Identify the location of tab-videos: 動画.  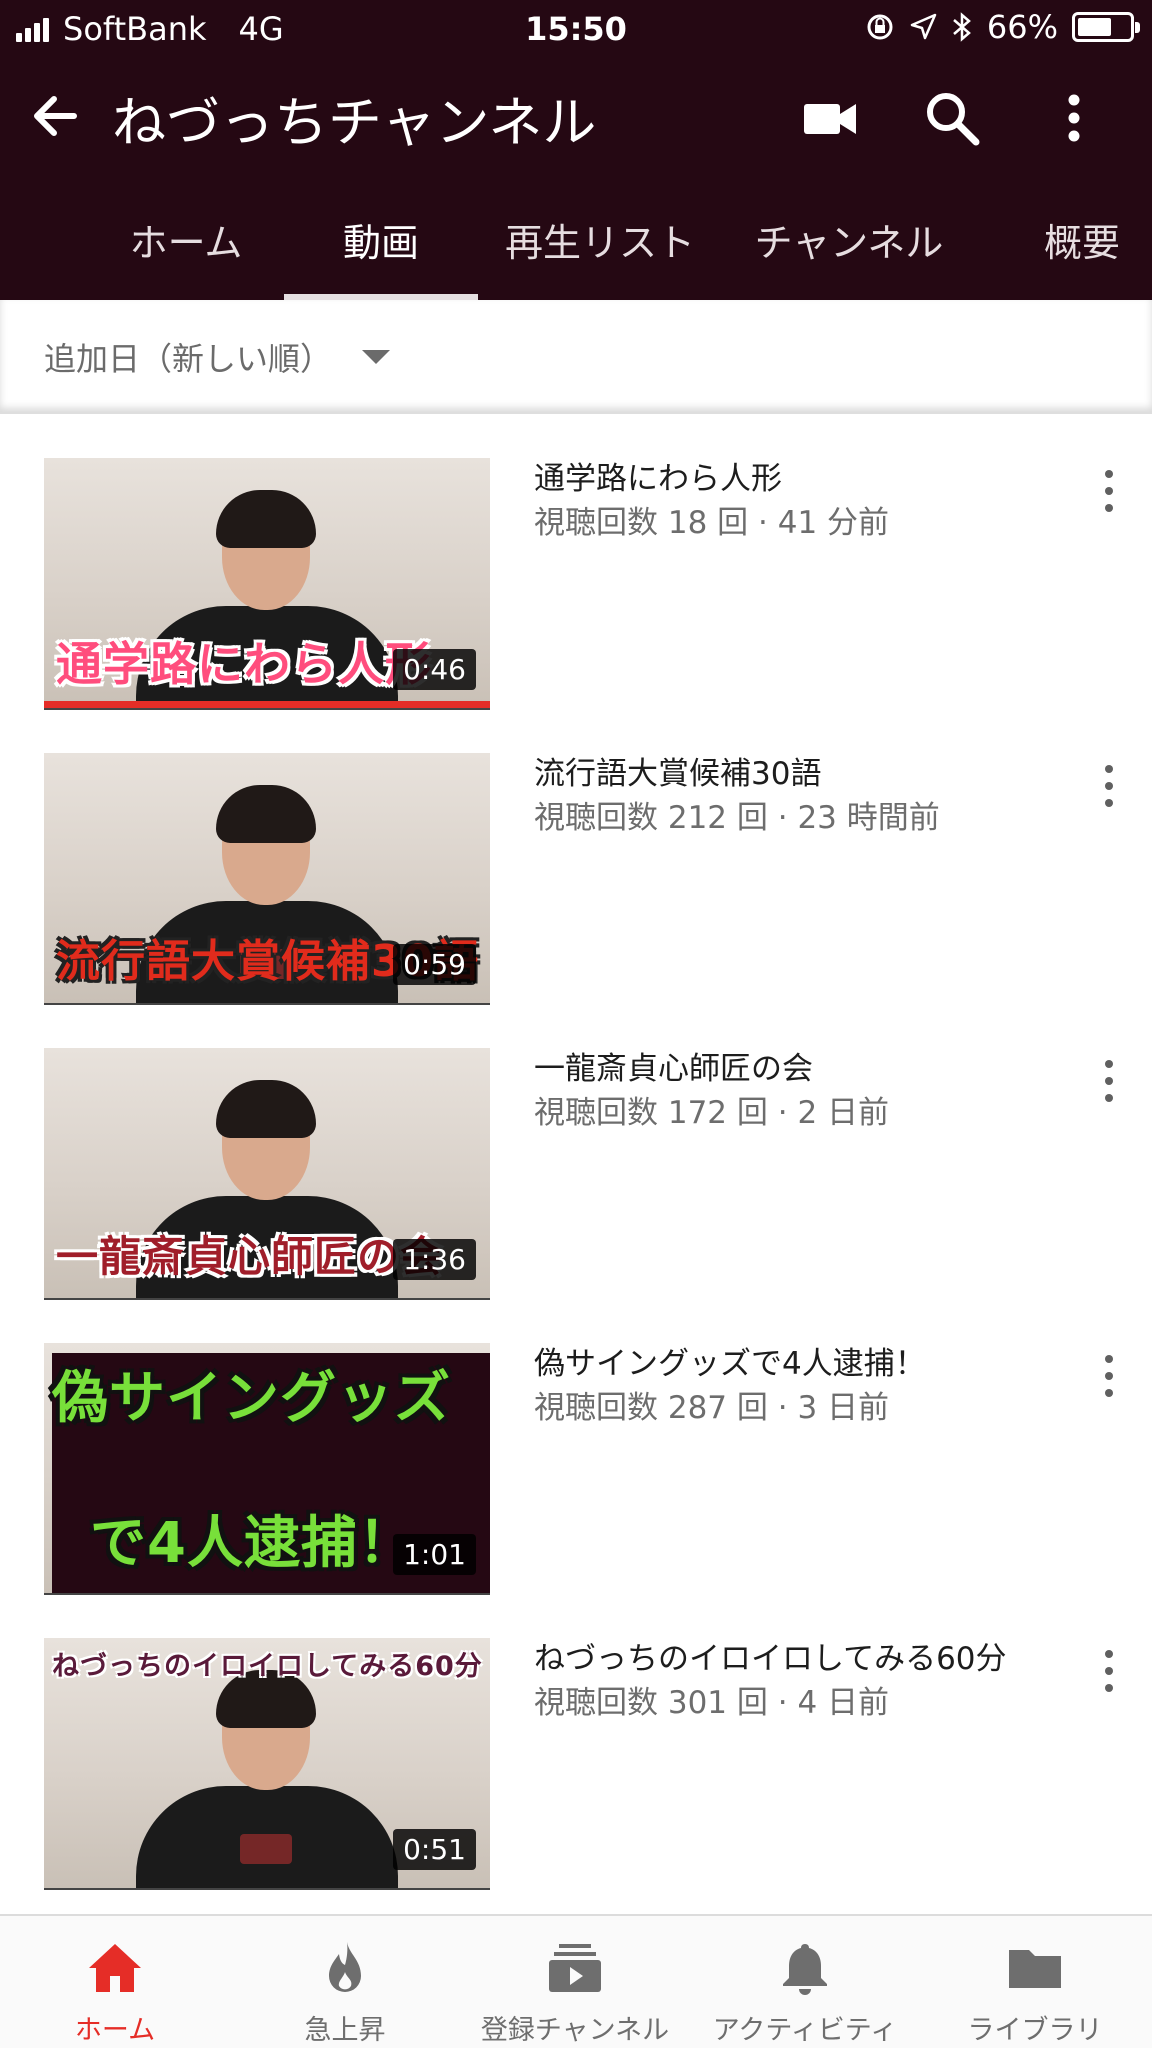
(381, 256).